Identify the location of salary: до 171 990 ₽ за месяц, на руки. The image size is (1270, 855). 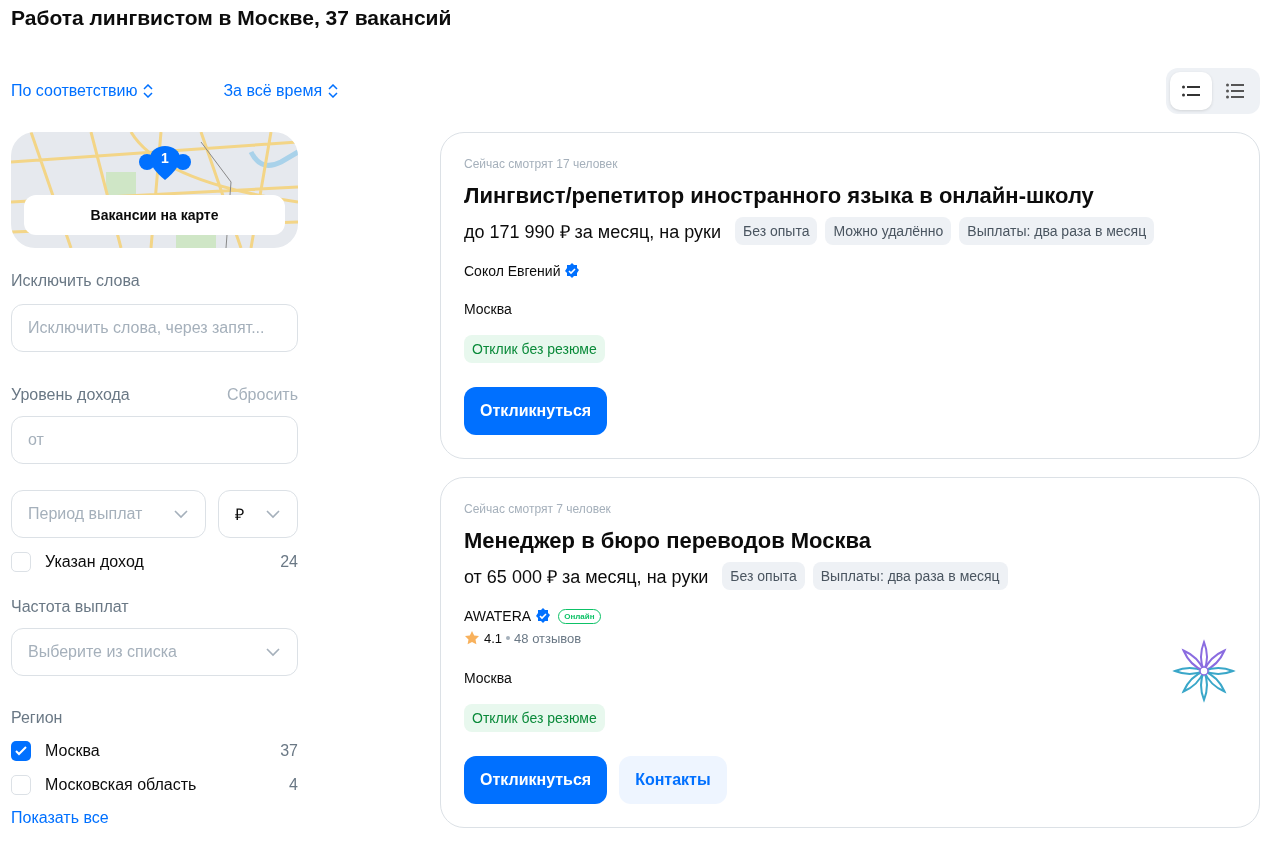
(592, 232).